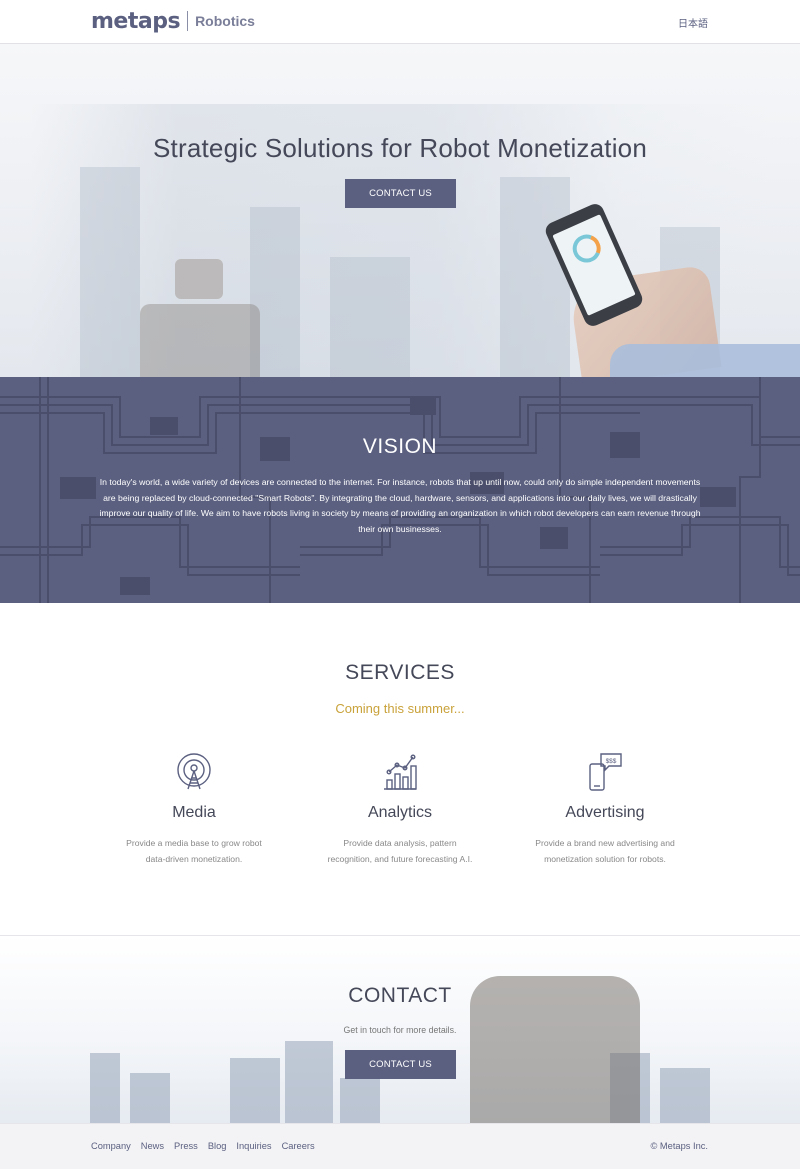 This screenshot has width=800, height=1169. What do you see at coordinates (225, 21) in the screenshot?
I see `logo-subtitle: Robotics` at bounding box center [225, 21].